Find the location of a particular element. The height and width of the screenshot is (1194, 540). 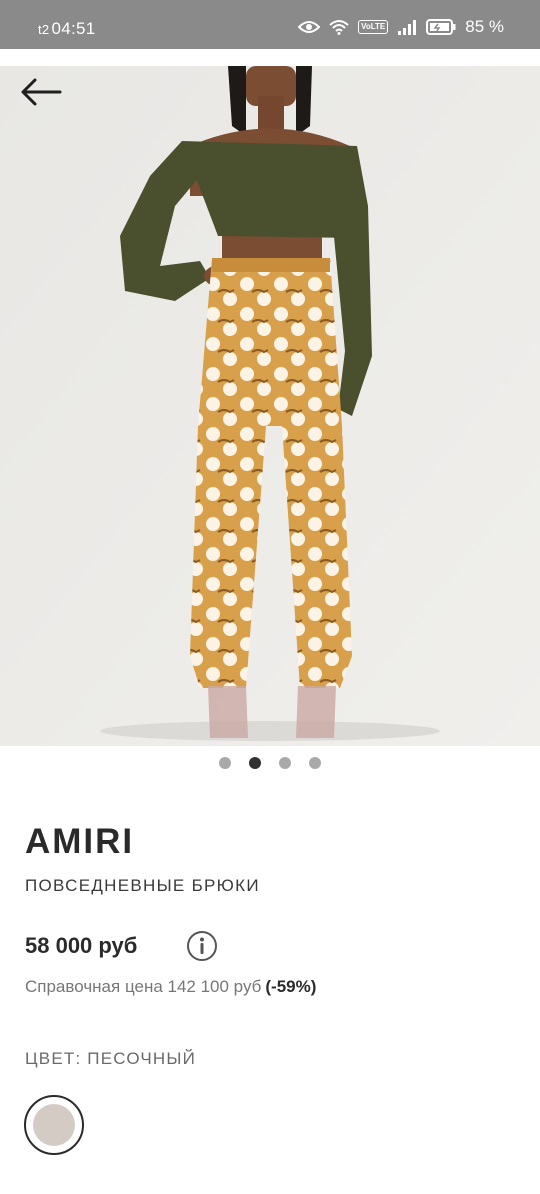

clock: 04:51 is located at coordinates (73, 28).